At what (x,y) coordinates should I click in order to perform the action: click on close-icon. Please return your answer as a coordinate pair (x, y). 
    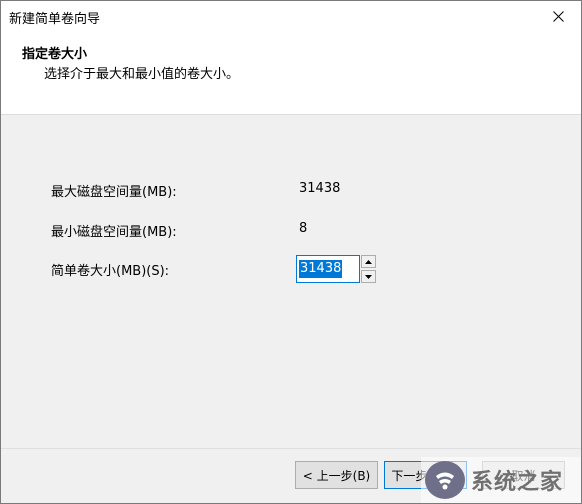
    Looking at the image, I should click on (558, 16).